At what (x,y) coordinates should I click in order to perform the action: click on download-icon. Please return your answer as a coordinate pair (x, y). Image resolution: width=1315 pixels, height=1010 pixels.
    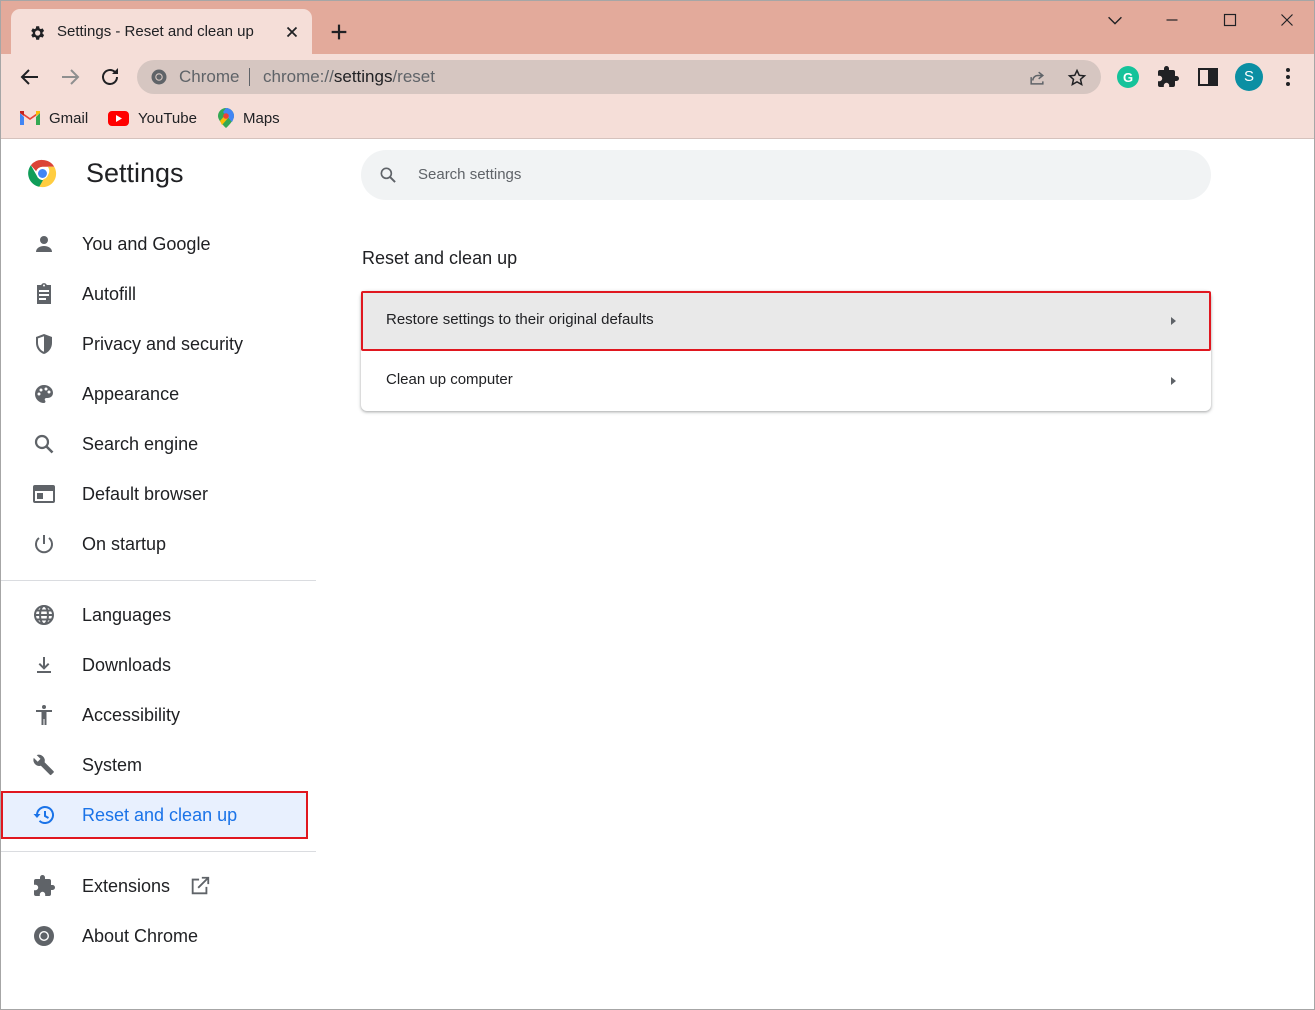
    Looking at the image, I should click on (44, 665).